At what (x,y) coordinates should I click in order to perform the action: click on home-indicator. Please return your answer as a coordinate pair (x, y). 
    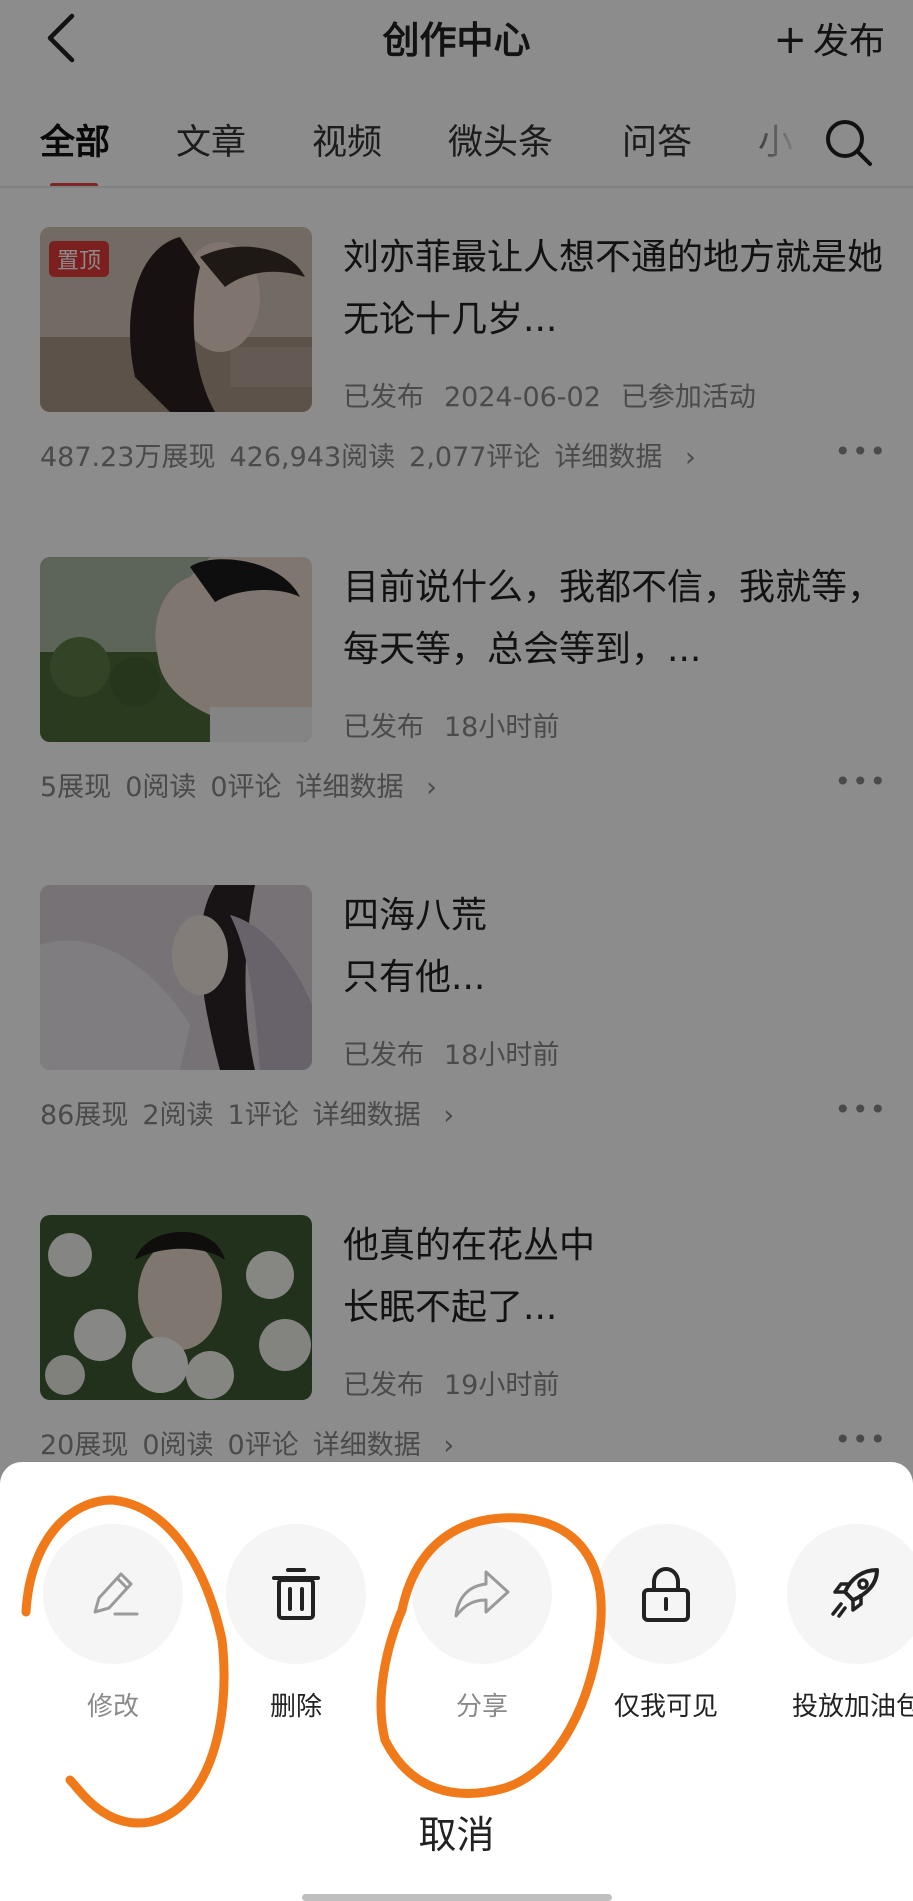
    Looking at the image, I should click on (457, 1897).